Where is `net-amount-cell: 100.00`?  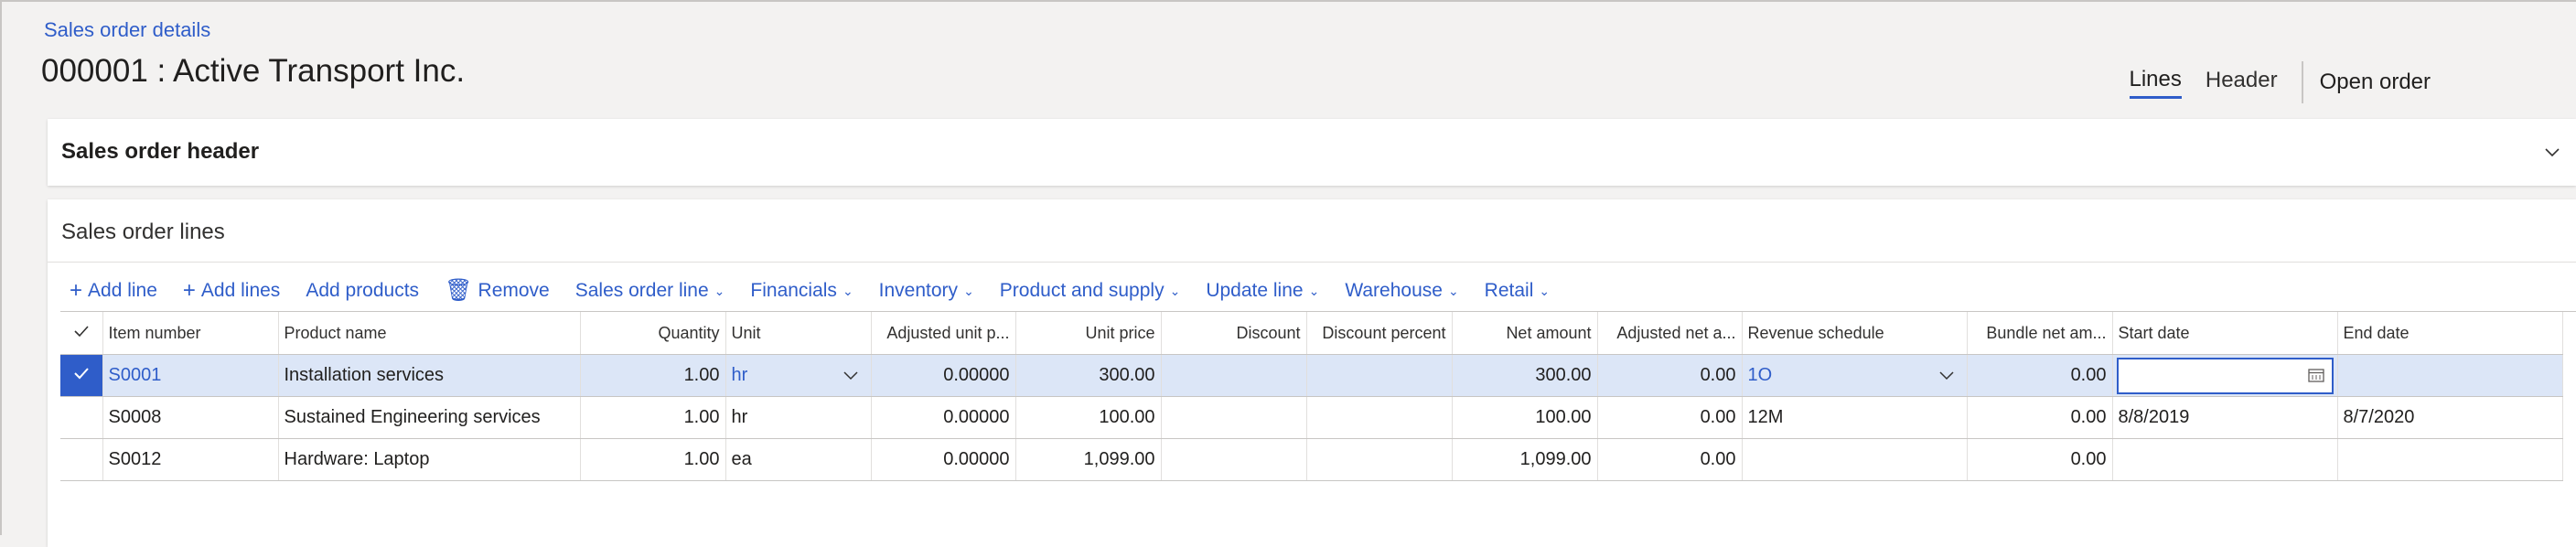
net-amount-cell: 100.00 is located at coordinates (1525, 418).